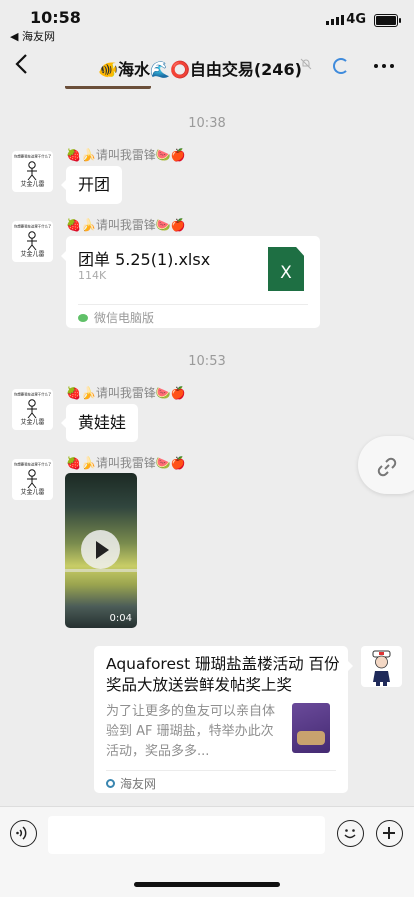  What do you see at coordinates (306, 64) in the screenshot?
I see `mute-bell-icon` at bounding box center [306, 64].